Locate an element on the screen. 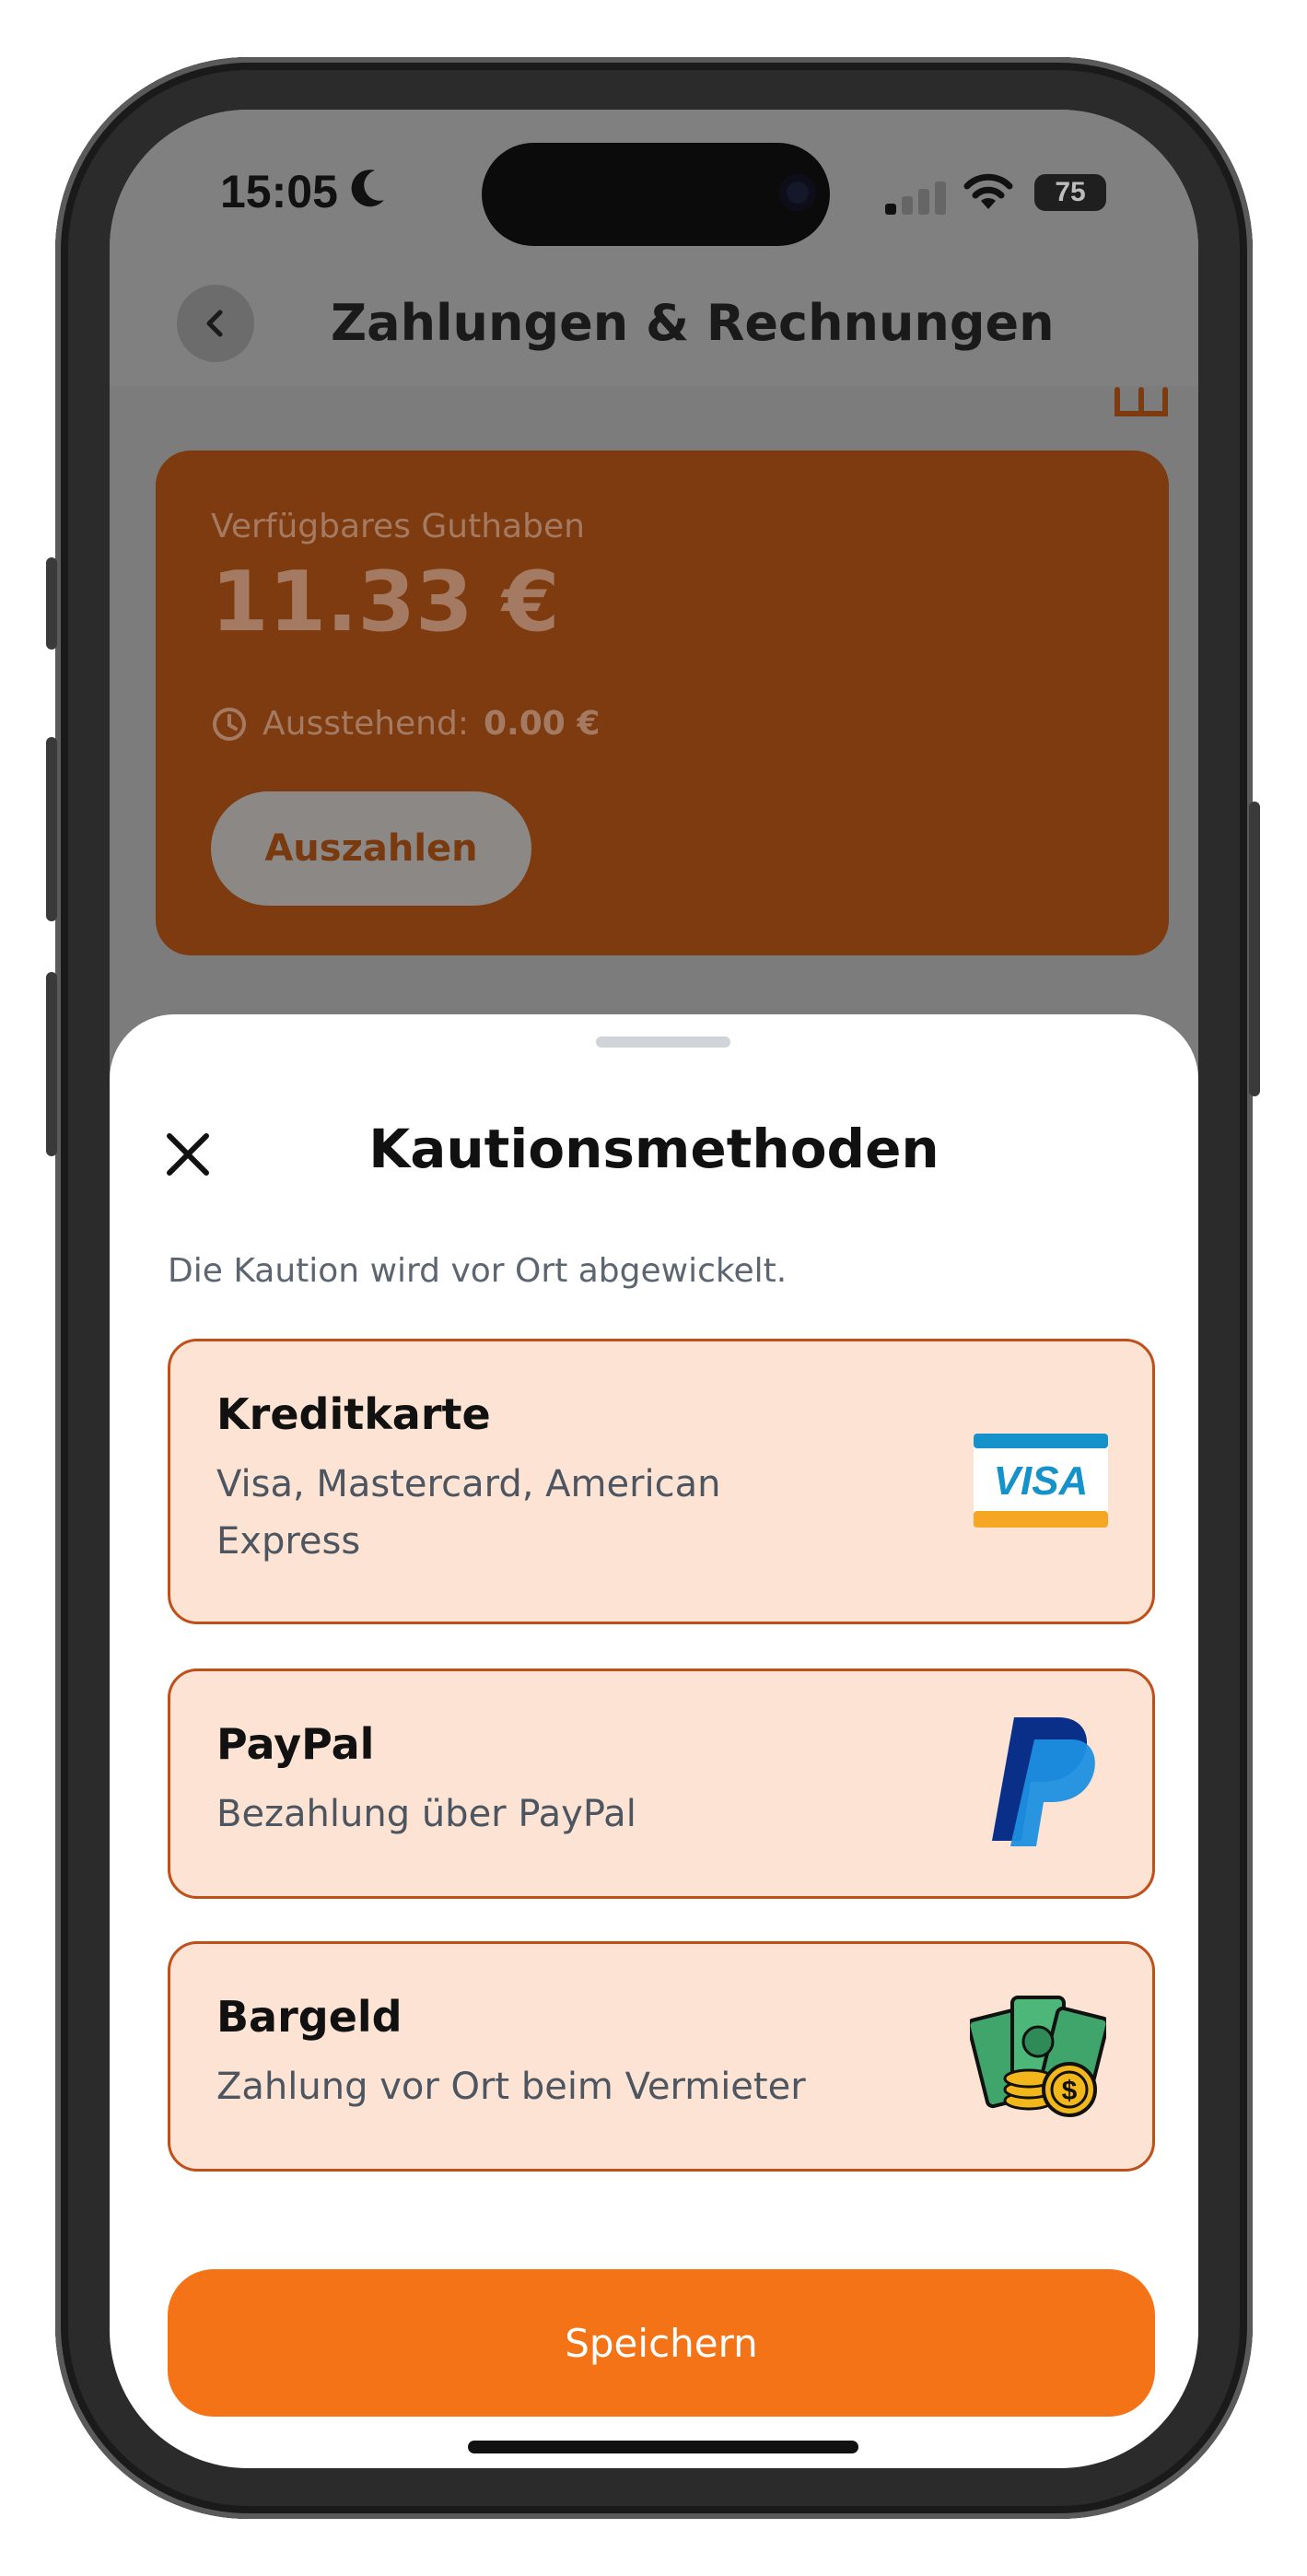 The image size is (1307, 2576). chevron-left-icon is located at coordinates (215, 323).